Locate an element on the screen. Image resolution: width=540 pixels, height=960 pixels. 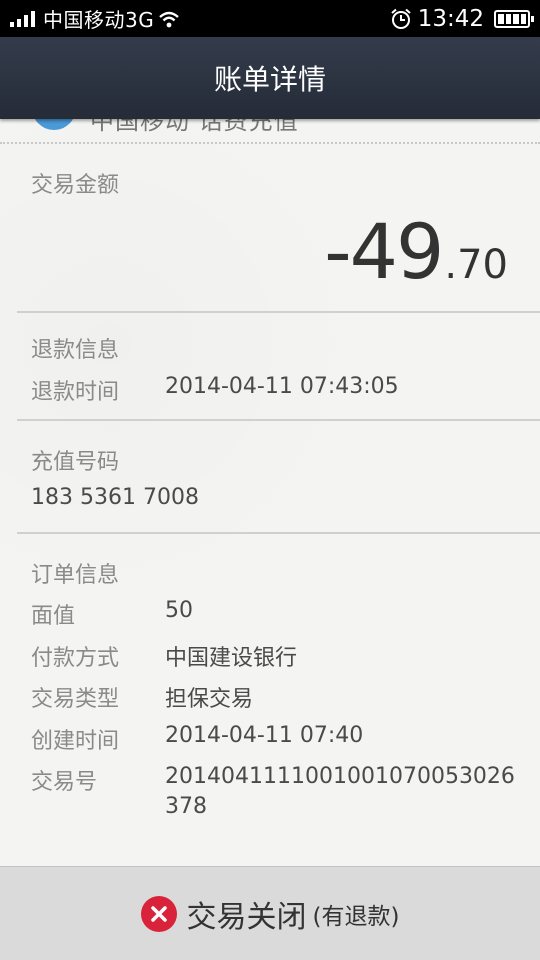
page-title: 账单详情 is located at coordinates (269, 79).